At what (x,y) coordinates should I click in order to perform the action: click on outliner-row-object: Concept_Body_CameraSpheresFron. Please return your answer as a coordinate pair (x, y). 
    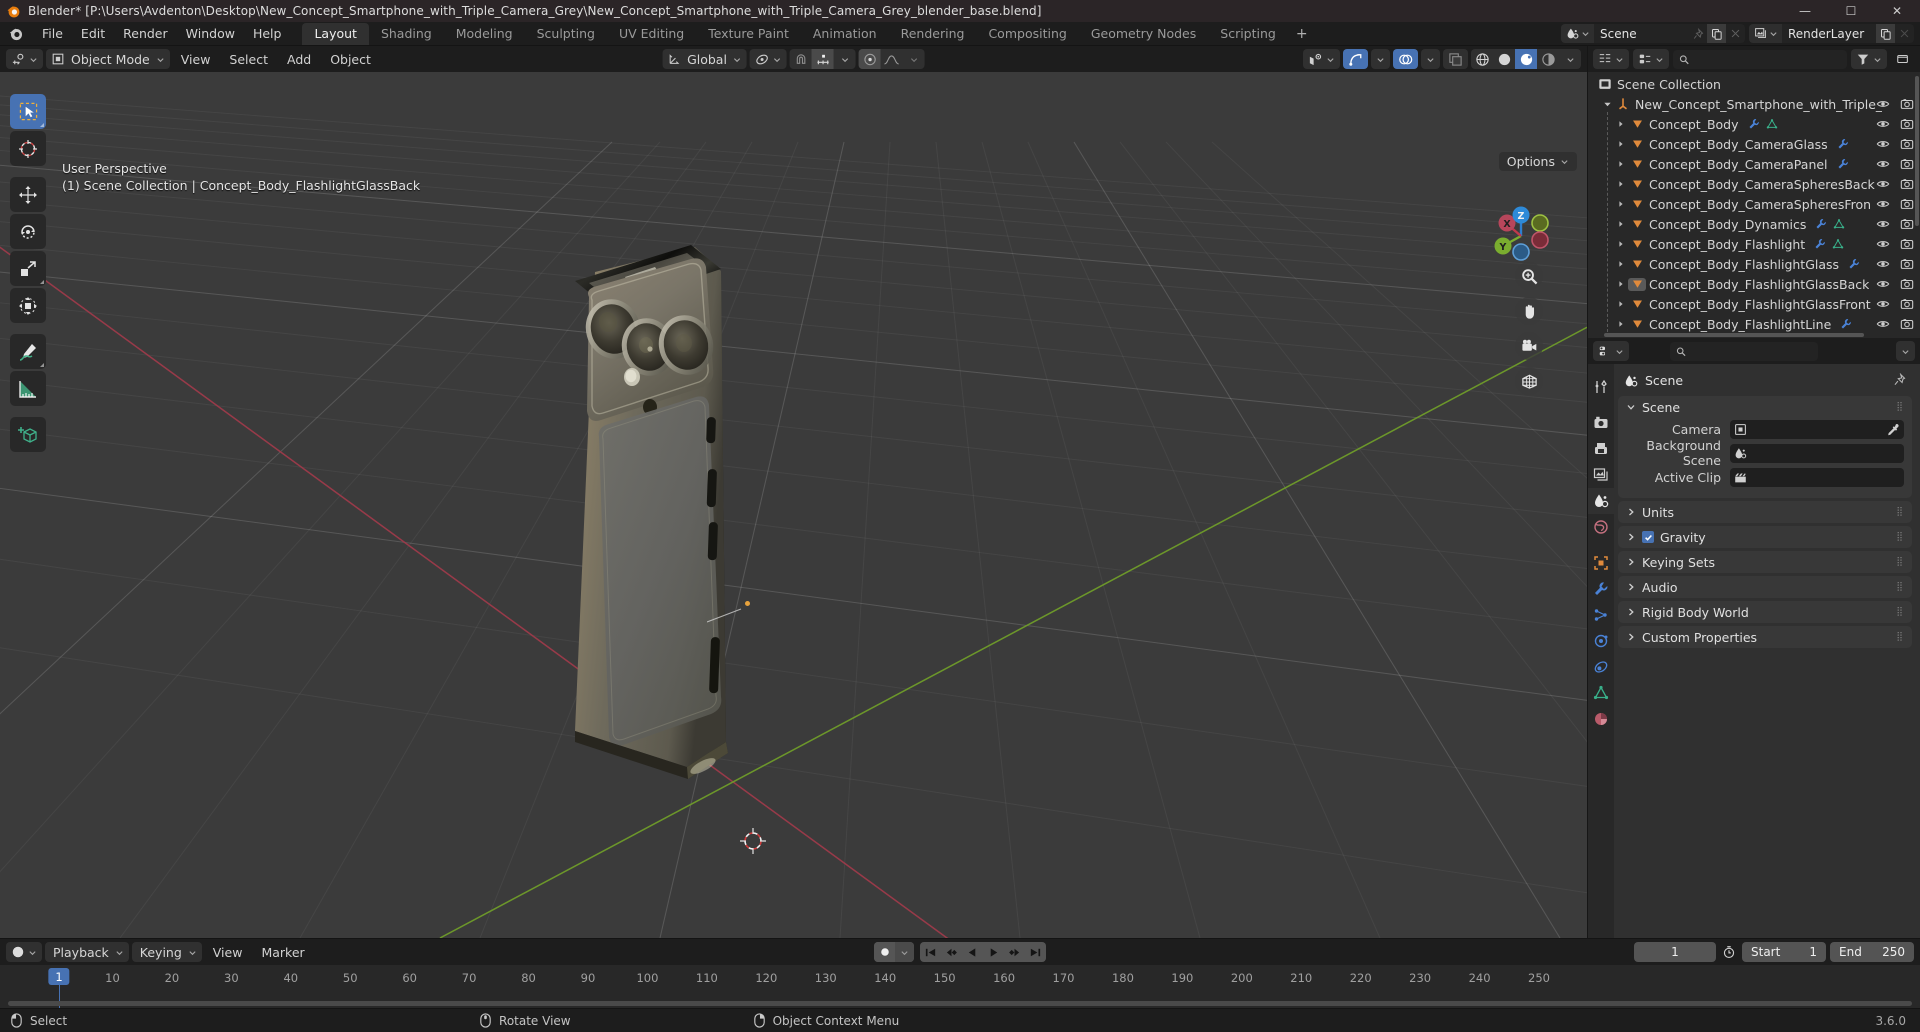
    Looking at the image, I should click on (1754, 204).